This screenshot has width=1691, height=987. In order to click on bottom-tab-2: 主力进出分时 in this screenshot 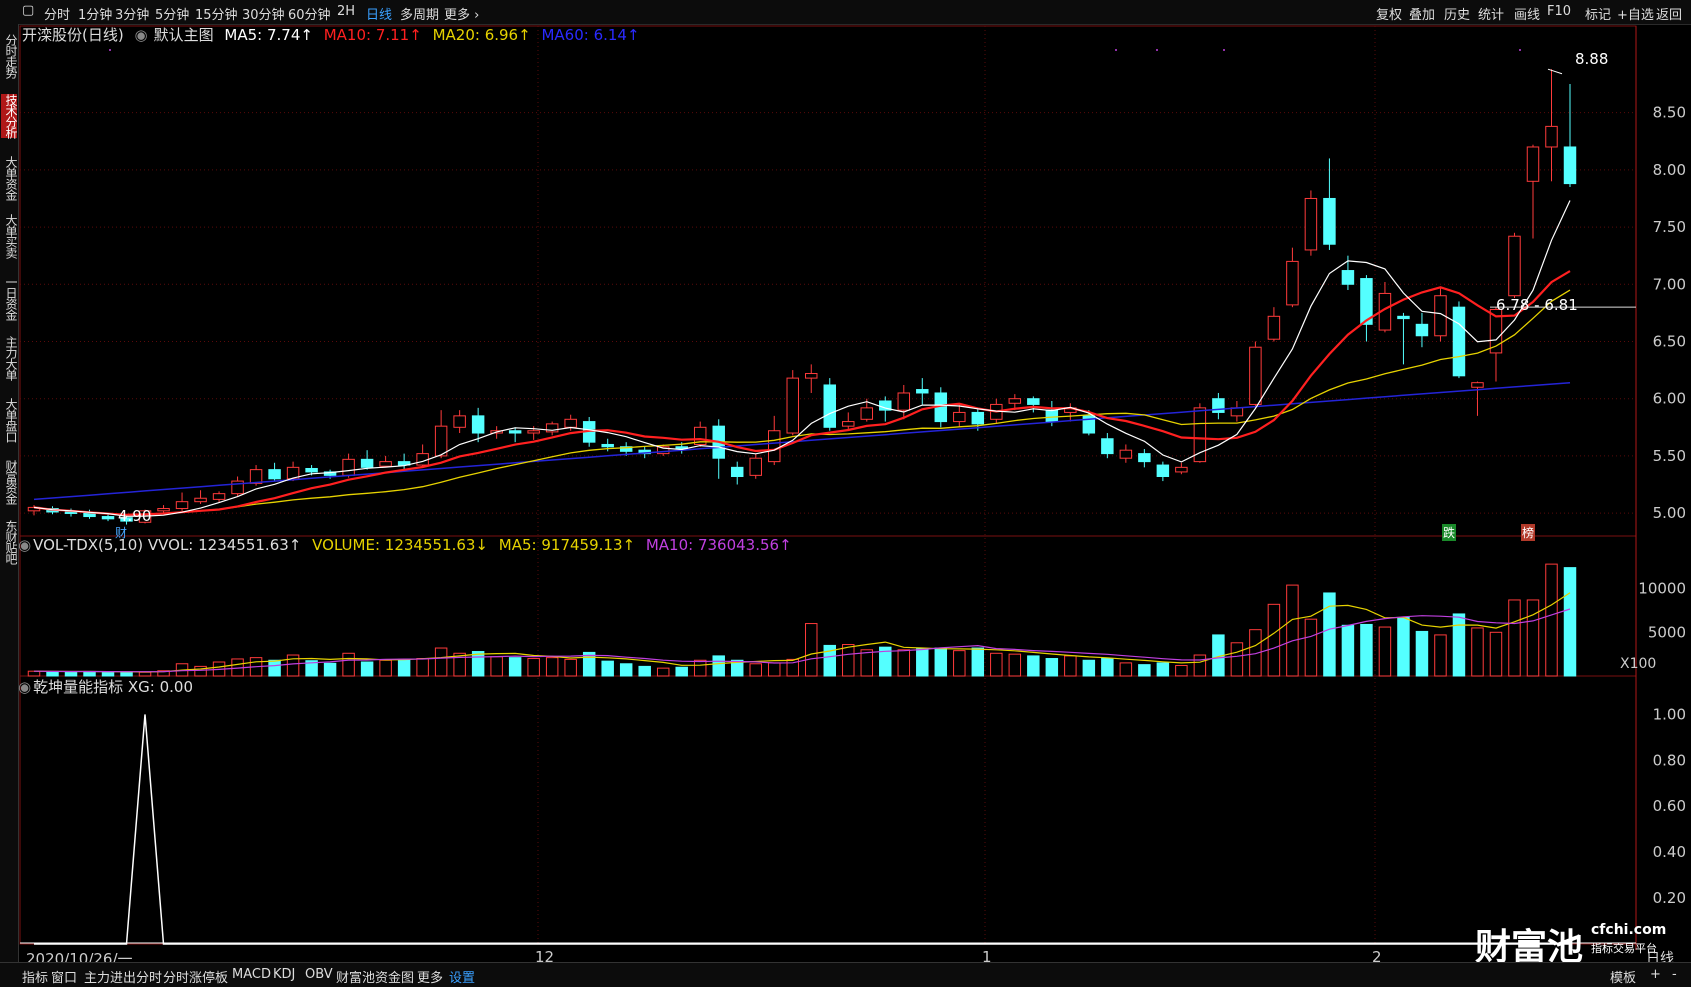, I will do `click(123, 976)`.